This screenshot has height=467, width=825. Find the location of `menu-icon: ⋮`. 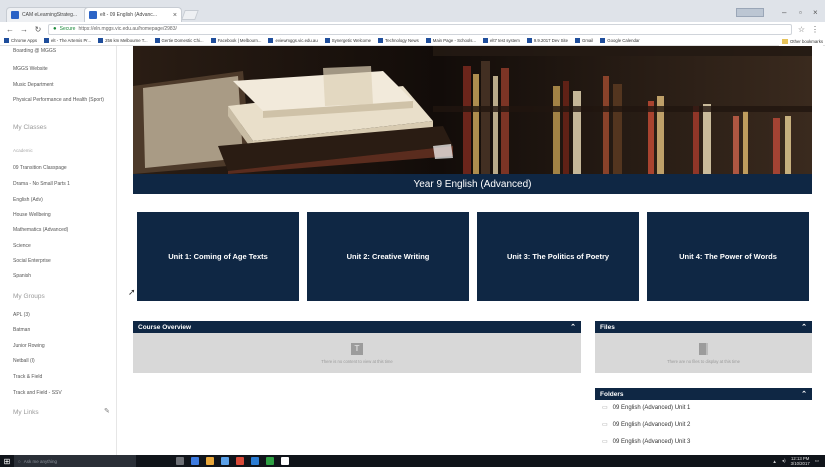

menu-icon: ⋮ is located at coordinates (815, 29).